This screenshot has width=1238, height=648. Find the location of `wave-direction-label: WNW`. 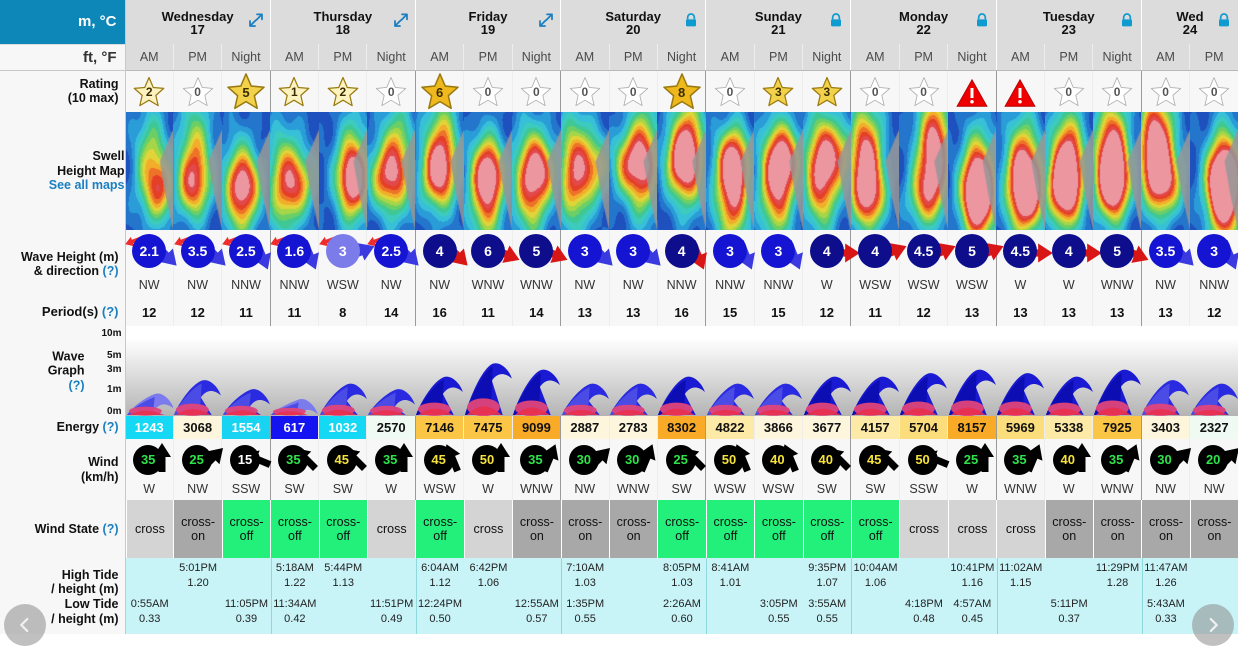

wave-direction-label: WNW is located at coordinates (536, 285).